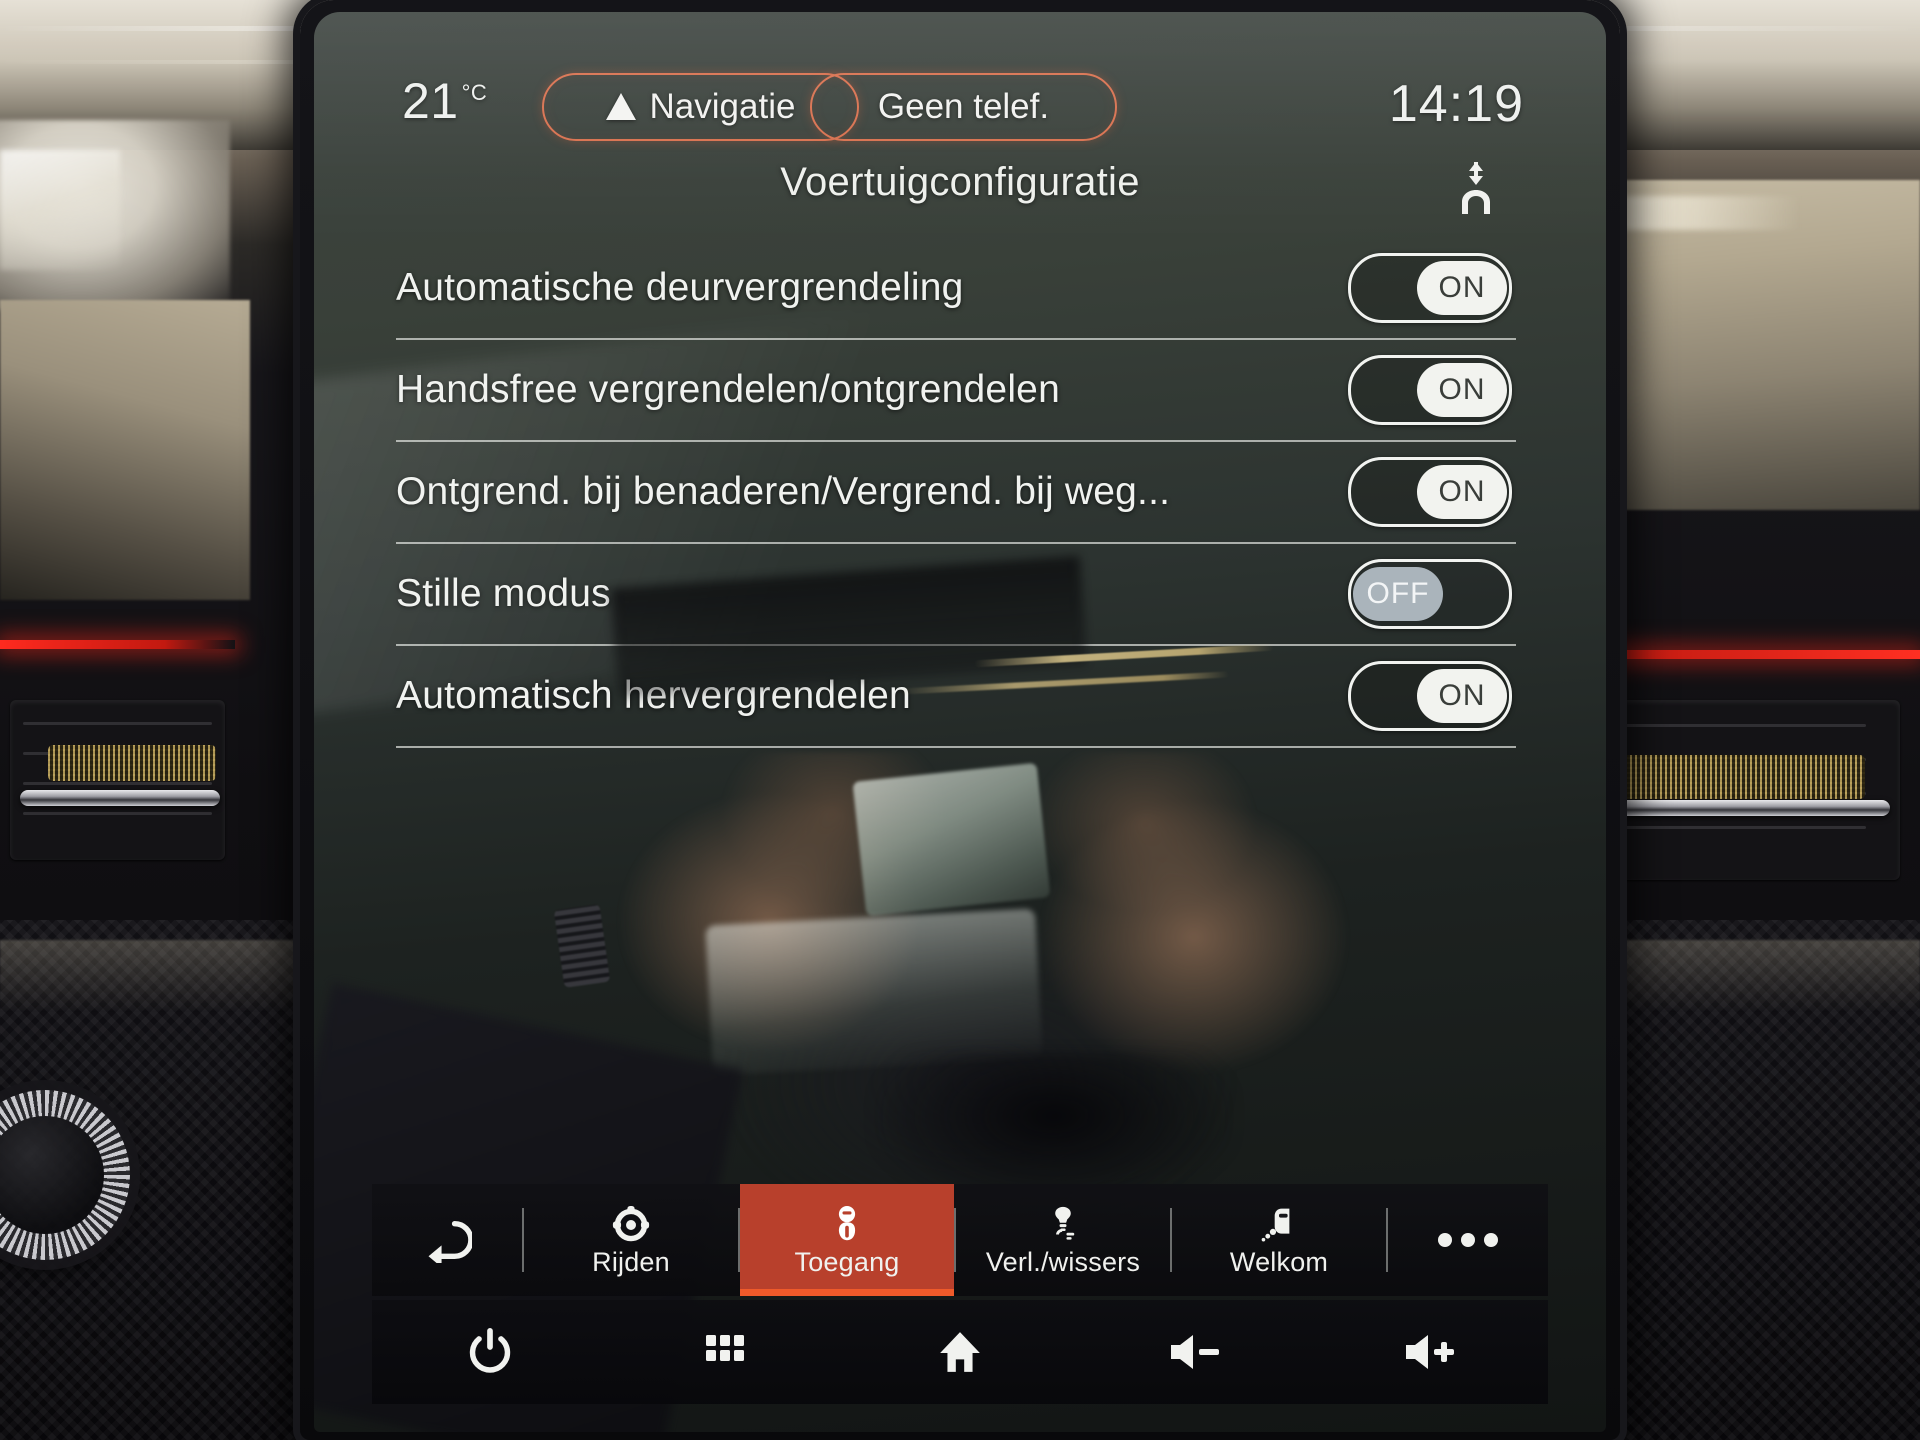 The width and height of the screenshot is (1920, 1440). What do you see at coordinates (1279, 1223) in the screenshot?
I see `welcome-light-icon` at bounding box center [1279, 1223].